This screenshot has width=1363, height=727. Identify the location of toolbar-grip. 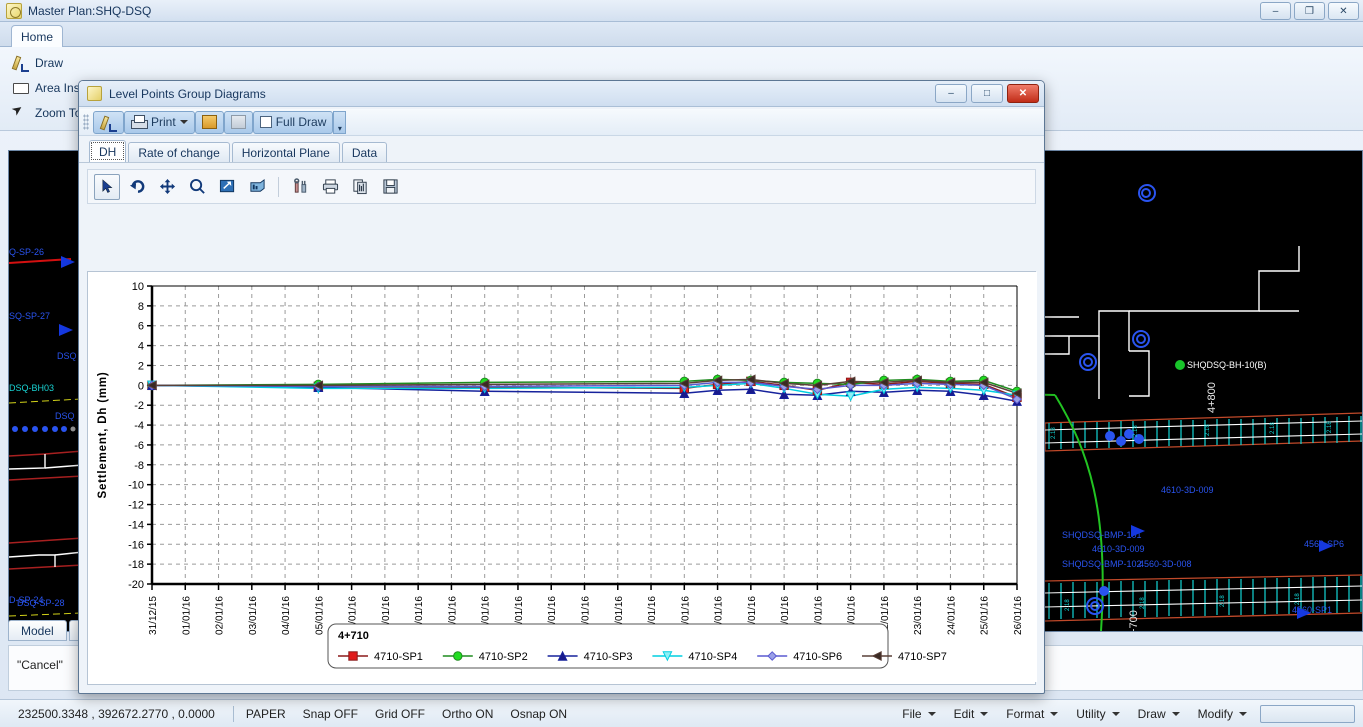
(86, 122).